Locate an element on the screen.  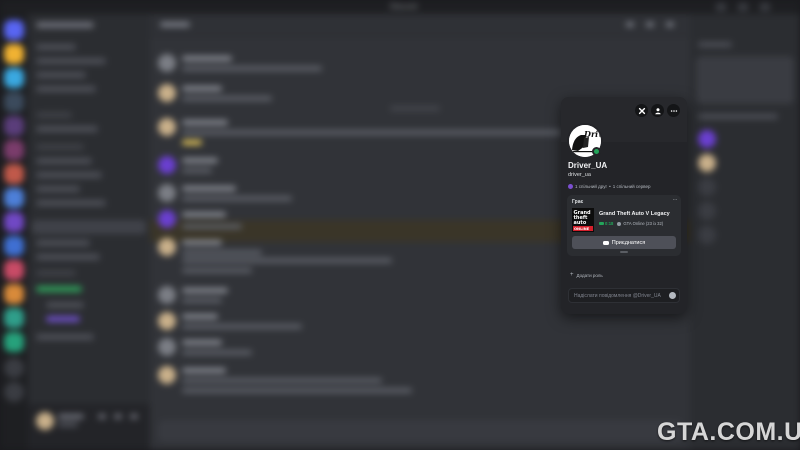
more-button is located at coordinates (673, 110).